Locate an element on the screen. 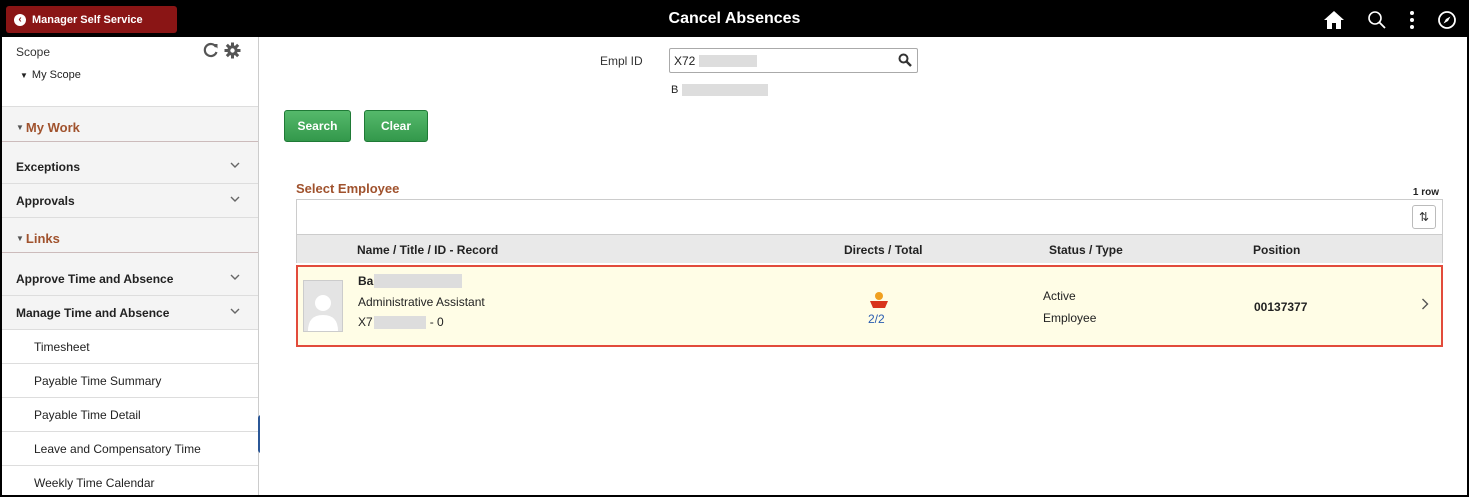 This screenshot has width=1469, height=497. nav-item-approvals: Approvals is located at coordinates (130, 201).